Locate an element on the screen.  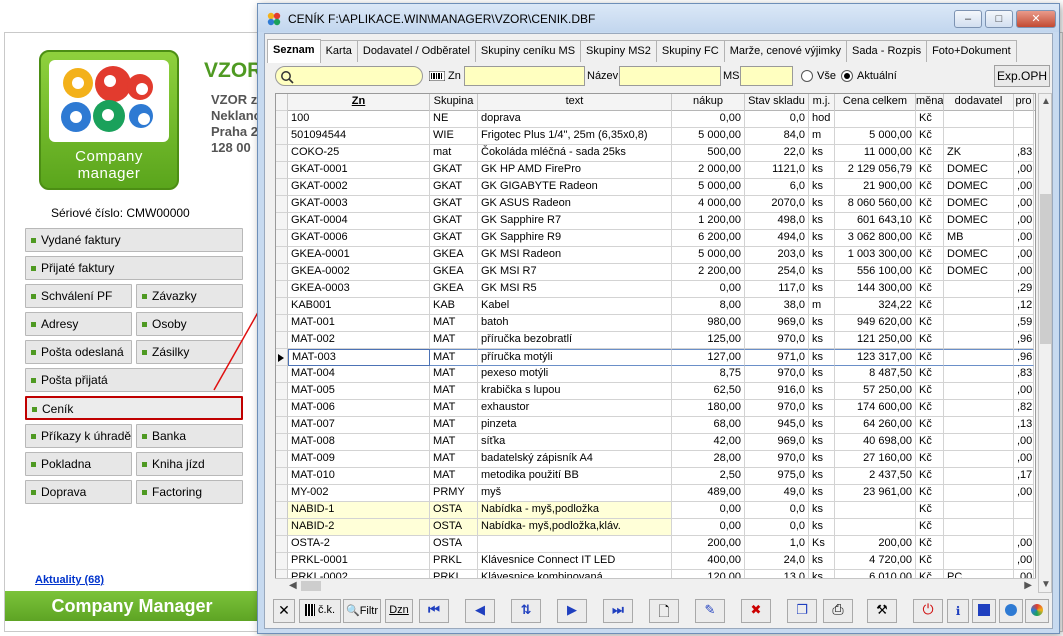
cell-text: GK Sapphire R7 is located at coordinates (575, 221).